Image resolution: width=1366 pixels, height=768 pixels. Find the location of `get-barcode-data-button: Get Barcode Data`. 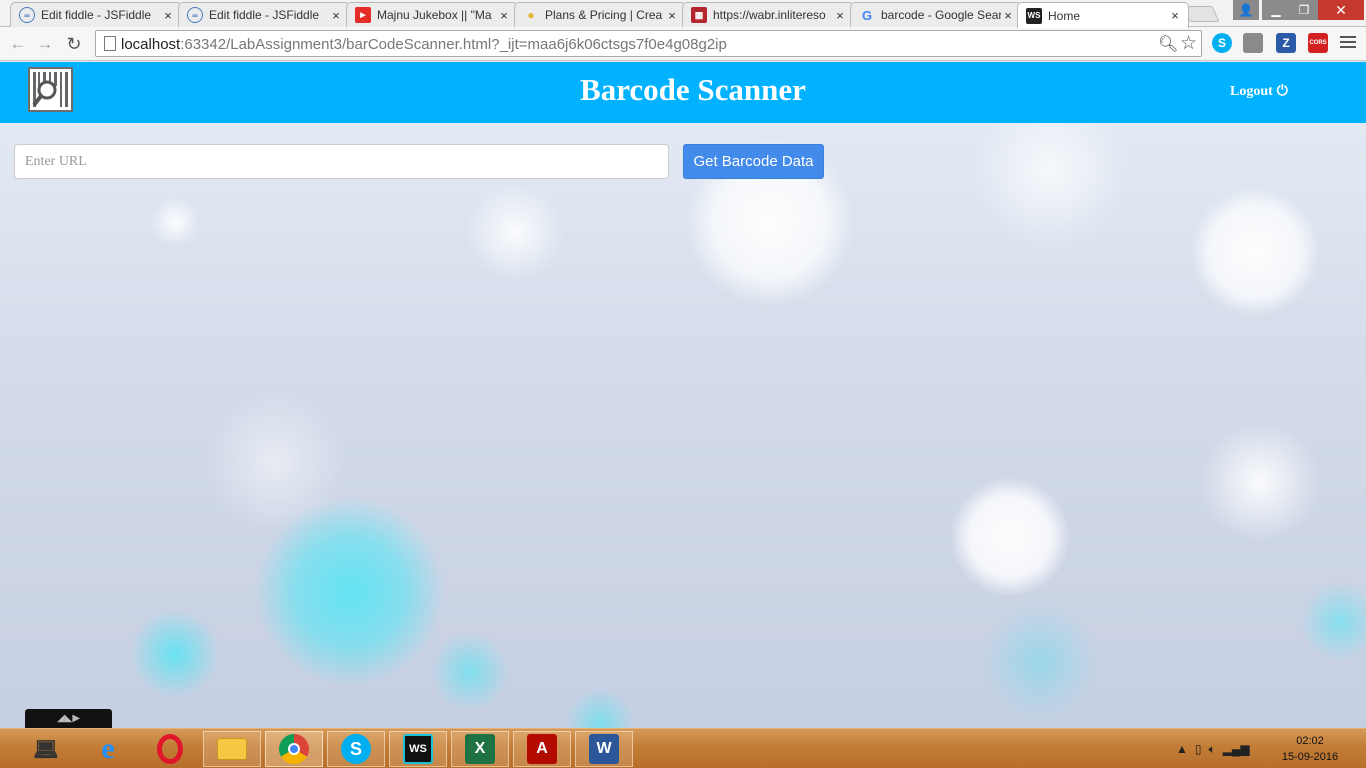

get-barcode-data-button: Get Barcode Data is located at coordinates (753, 161).